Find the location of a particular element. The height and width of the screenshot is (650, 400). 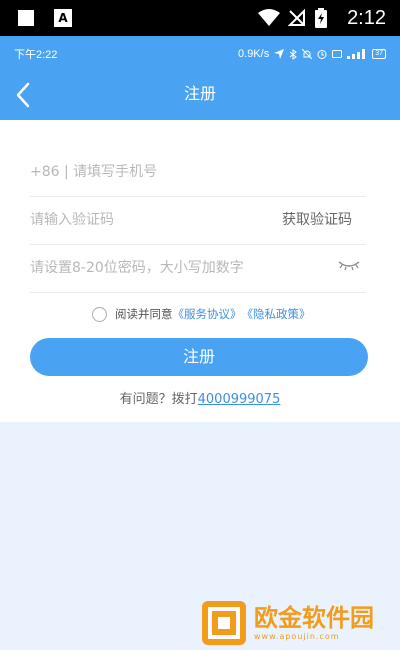

phone-placeholder: +86 | 请填写手机号 is located at coordinates (94, 172).